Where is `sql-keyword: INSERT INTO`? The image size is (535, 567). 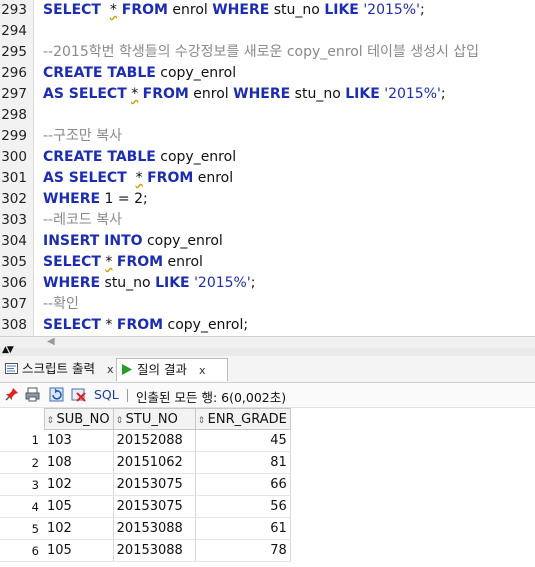 sql-keyword: INSERT INTO is located at coordinates (93, 241).